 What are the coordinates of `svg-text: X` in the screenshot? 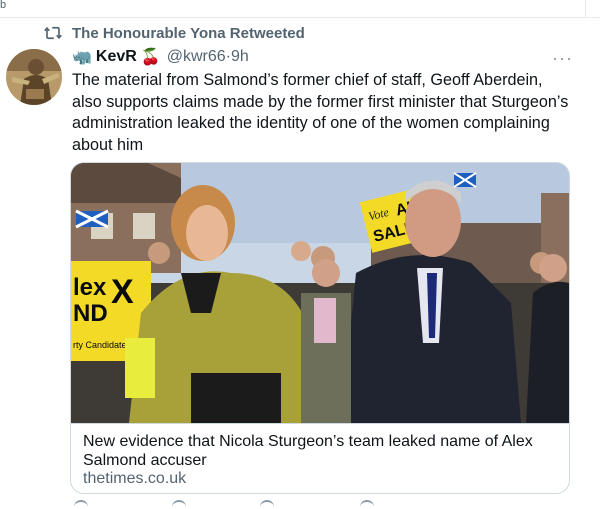 It's located at (122, 292).